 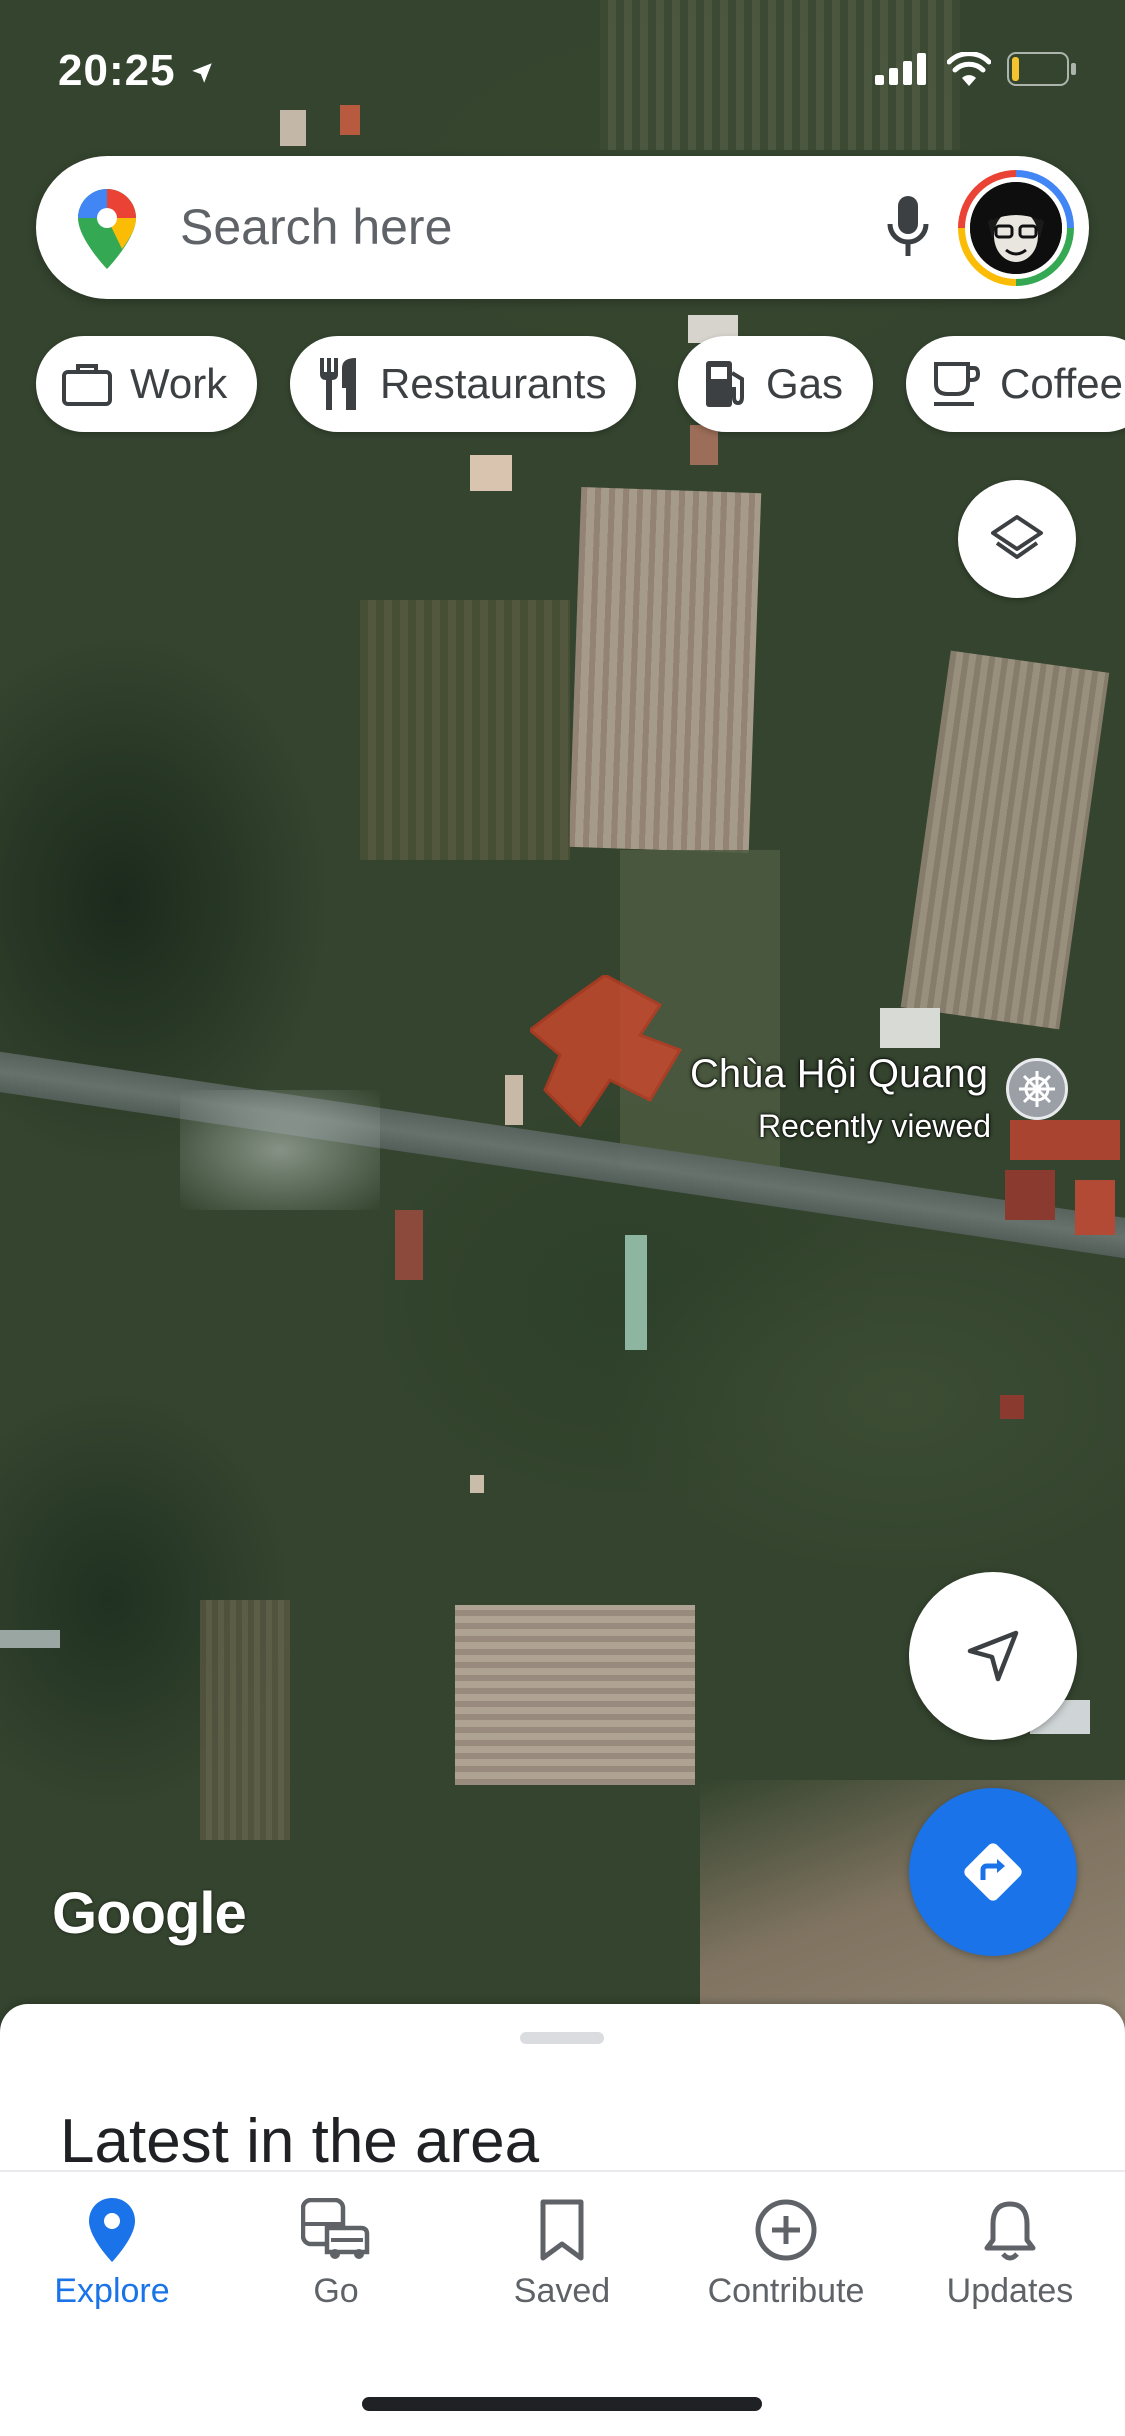 What do you see at coordinates (336, 2291) in the screenshot?
I see `nav-label: Go` at bounding box center [336, 2291].